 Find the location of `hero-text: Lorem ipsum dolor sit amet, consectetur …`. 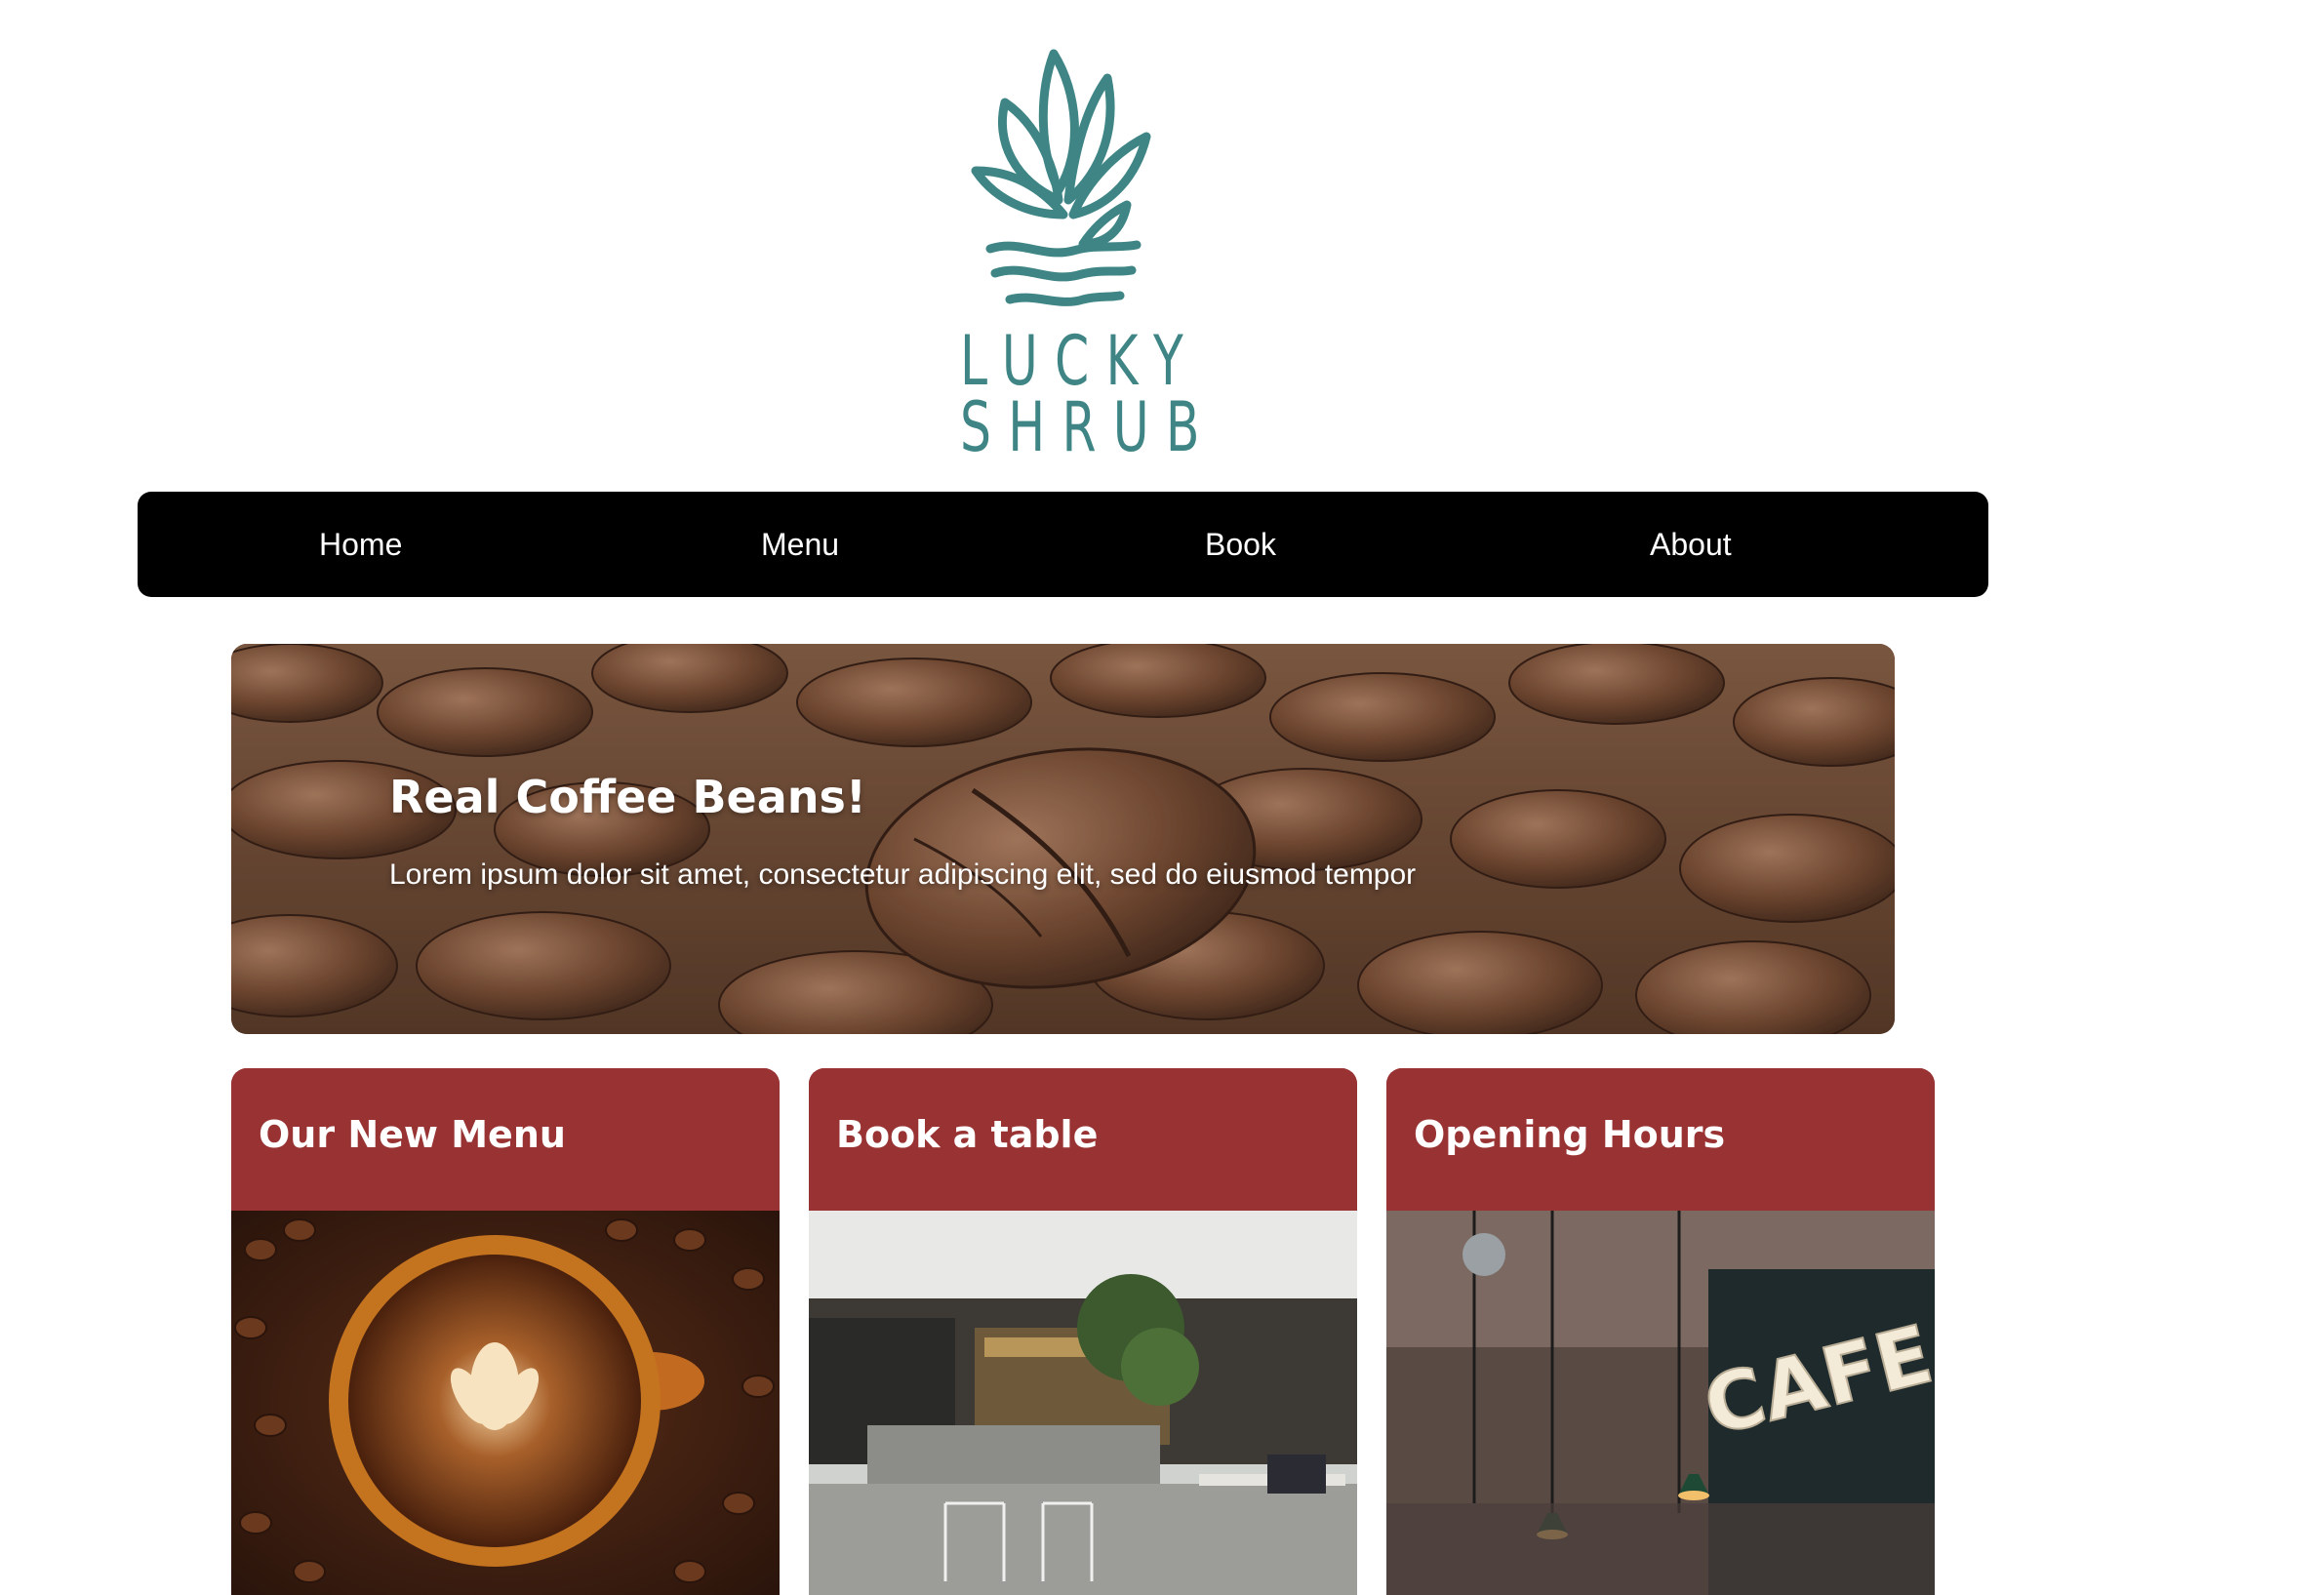

hero-text: Lorem ipsum dolor sit amet, consectetur … is located at coordinates (903, 874).